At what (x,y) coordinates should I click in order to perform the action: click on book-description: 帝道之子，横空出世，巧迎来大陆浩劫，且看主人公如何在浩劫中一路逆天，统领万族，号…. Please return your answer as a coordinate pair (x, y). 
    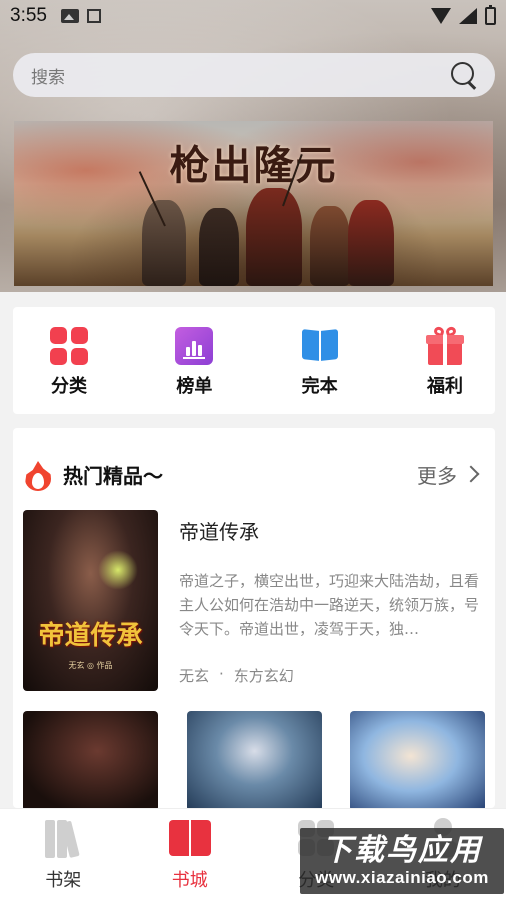
    Looking at the image, I should click on (329, 605).